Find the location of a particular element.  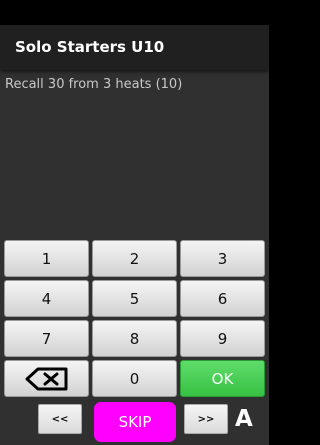

key-8: 8 is located at coordinates (134, 338).